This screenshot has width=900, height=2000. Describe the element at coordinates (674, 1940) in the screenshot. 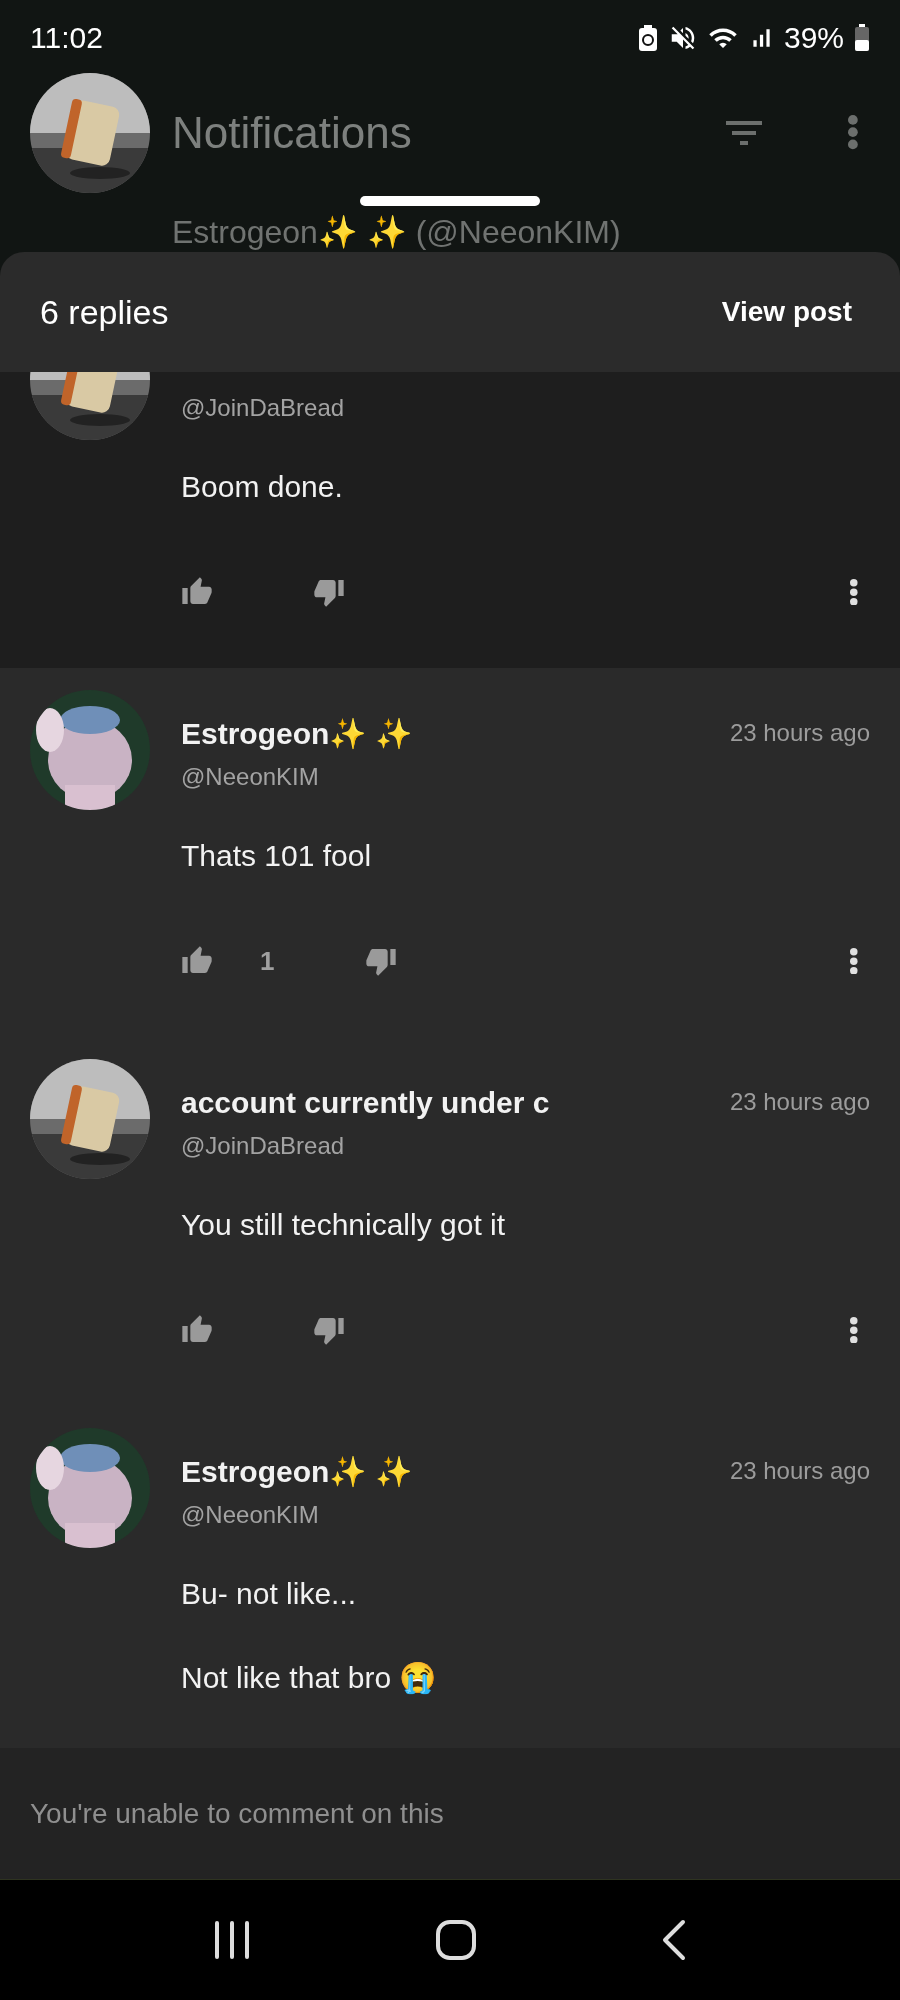

I see `back-icon` at that location.